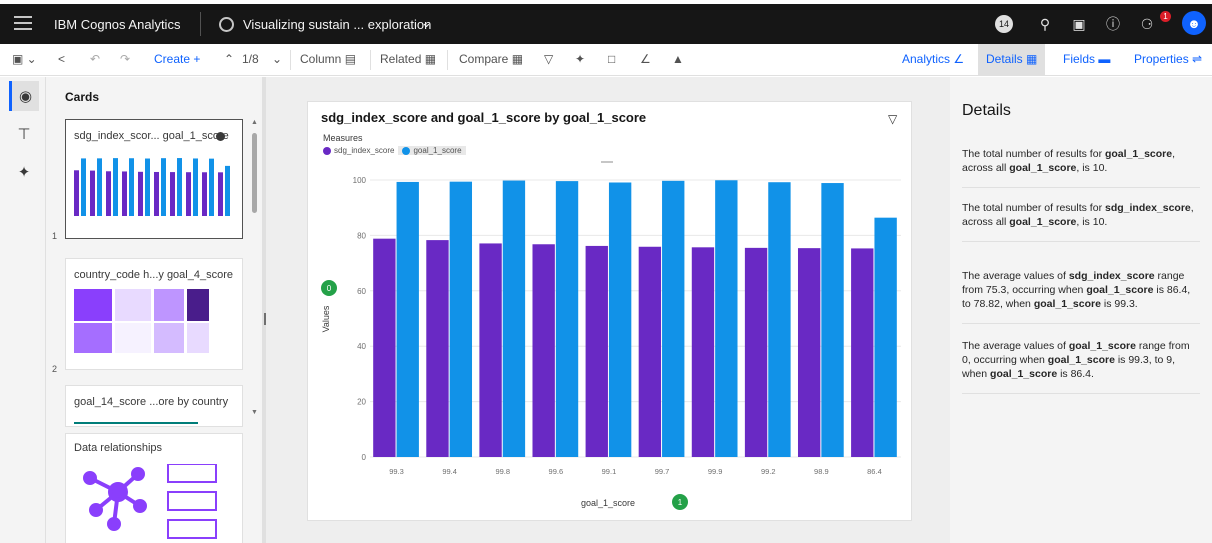  I want to click on card-thumbnail-heatmap, so click(141, 321).